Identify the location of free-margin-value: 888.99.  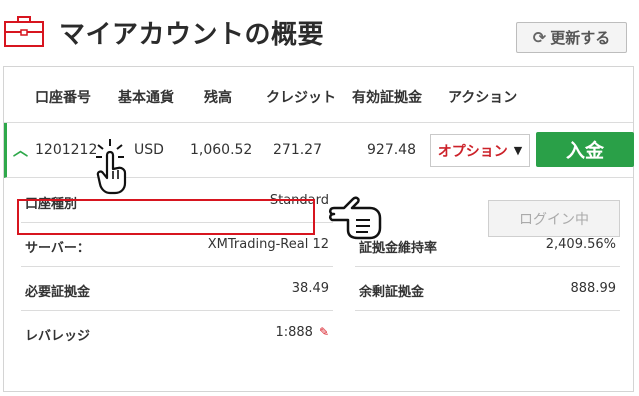
(593, 288).